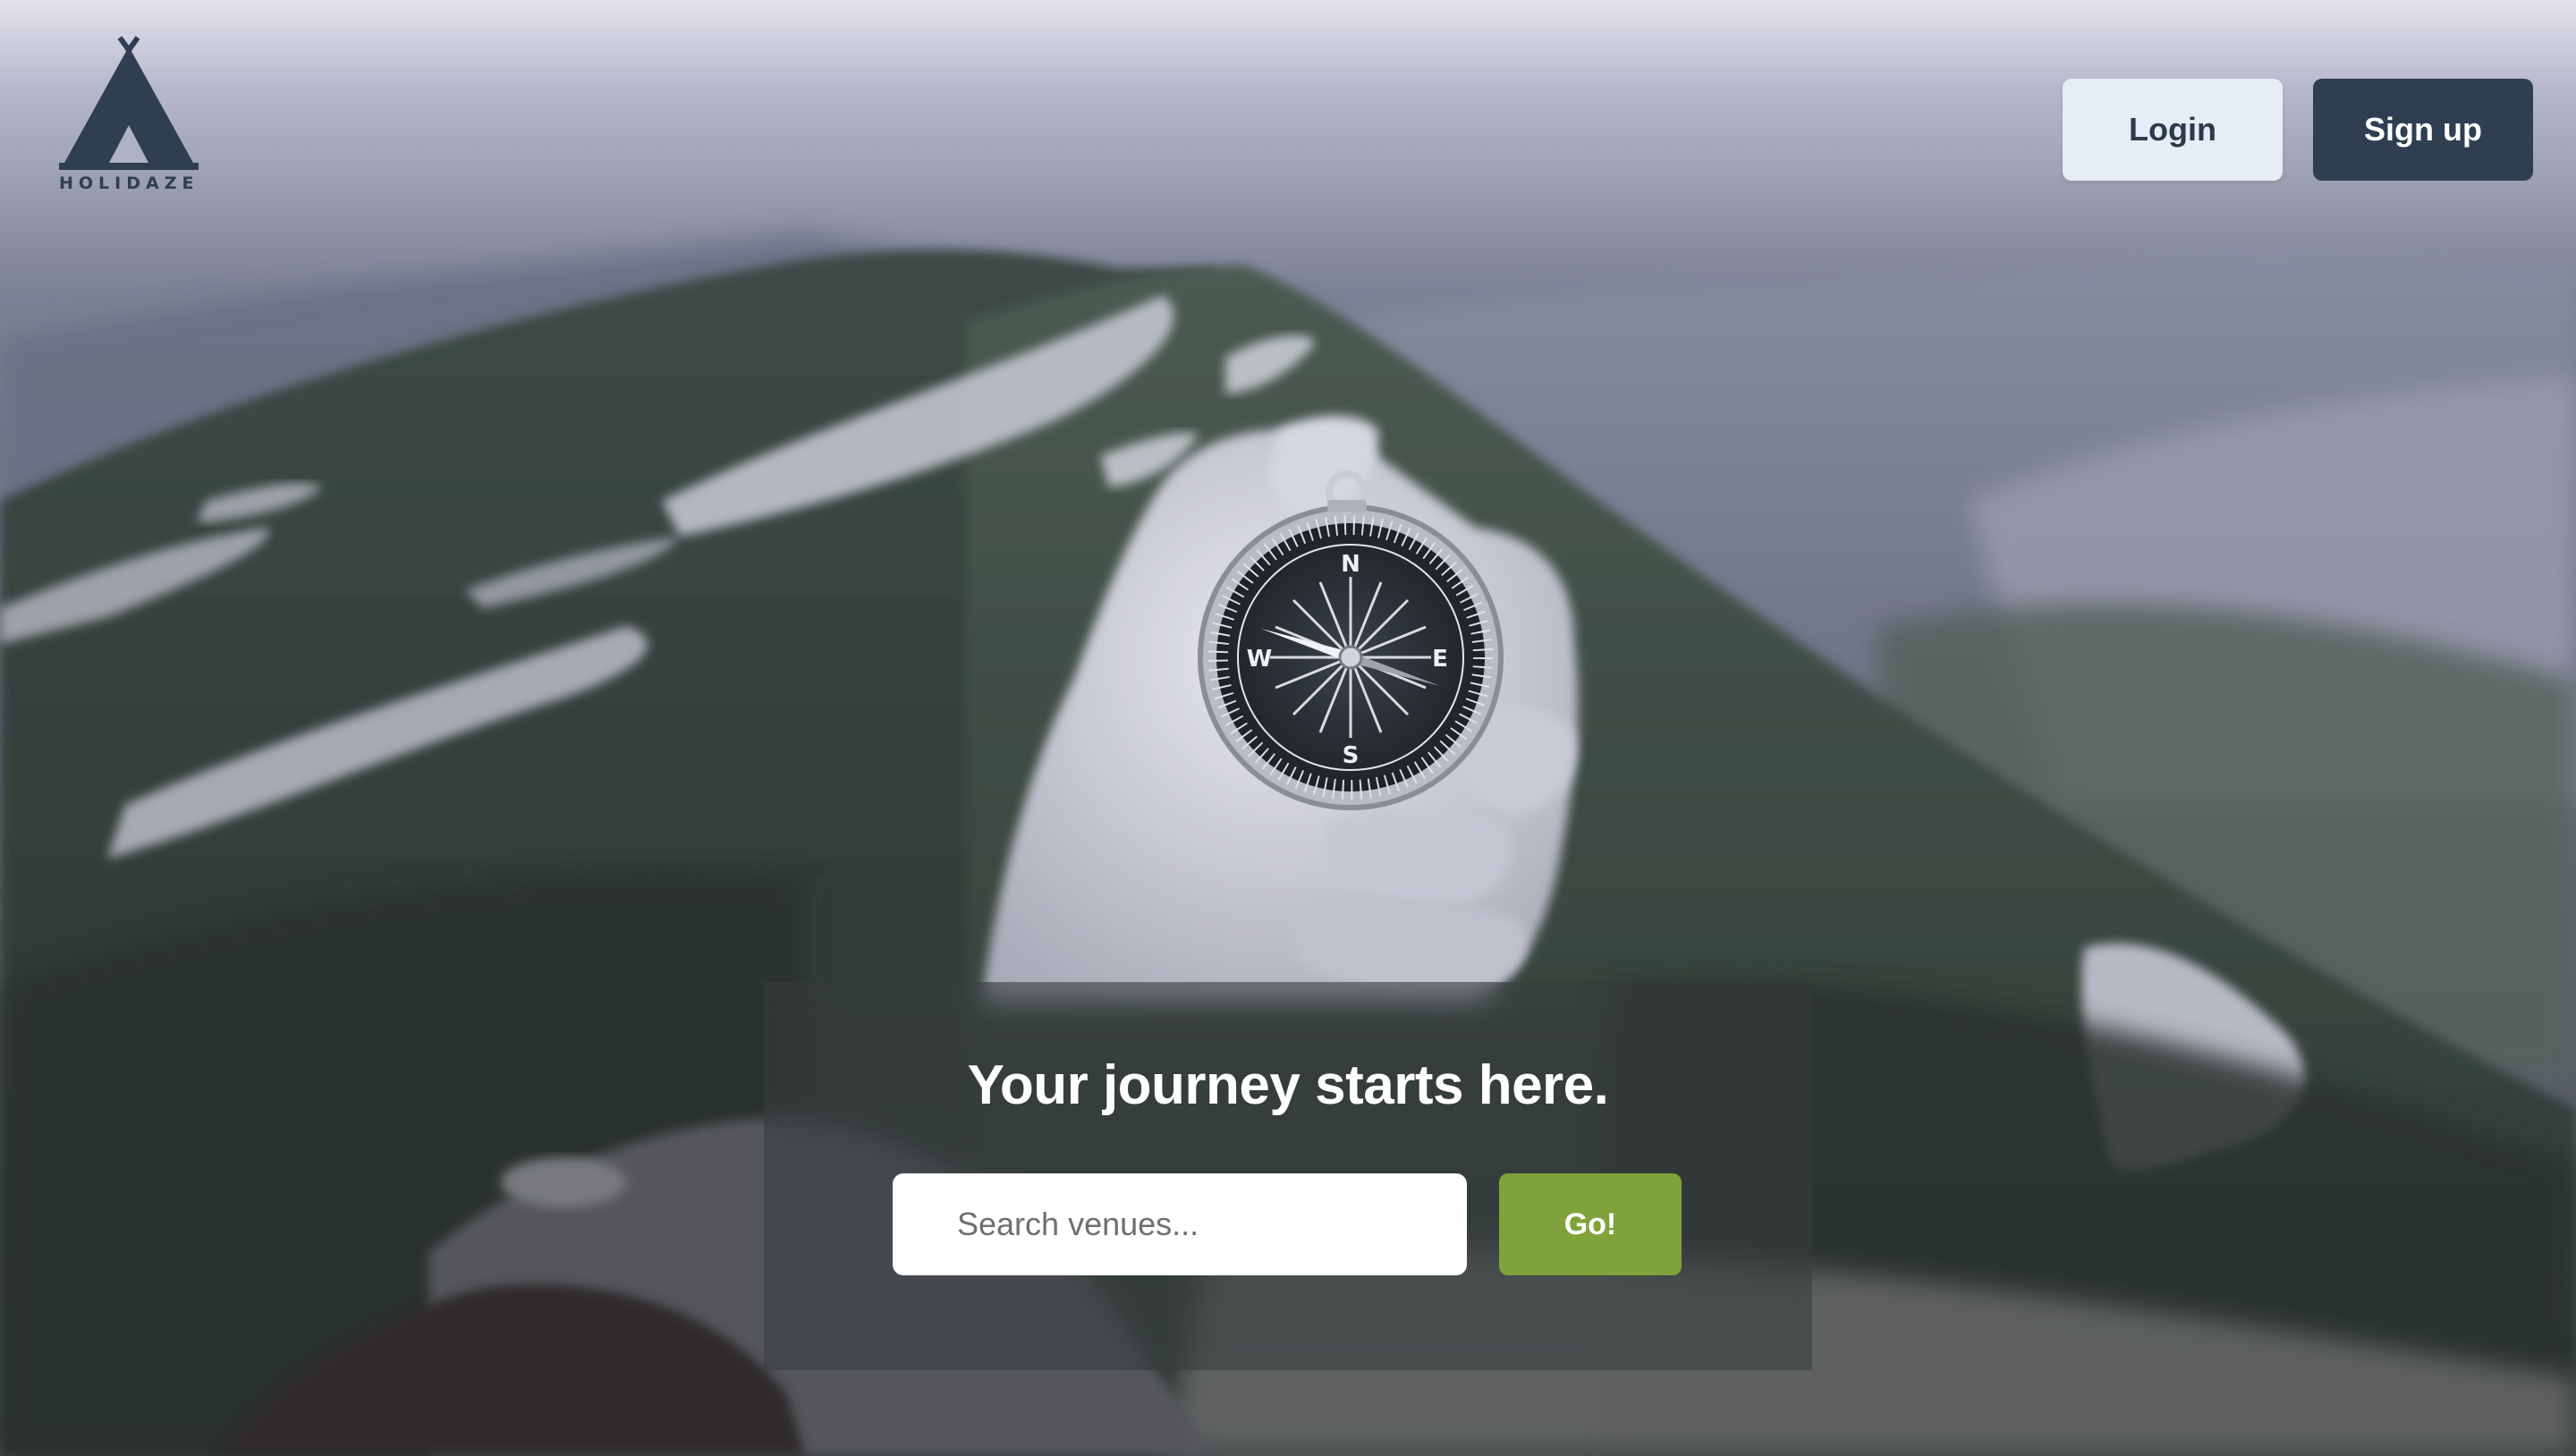 This screenshot has width=2576, height=1456. Describe the element at coordinates (2423, 130) in the screenshot. I see `signup-button: Sign up` at that location.